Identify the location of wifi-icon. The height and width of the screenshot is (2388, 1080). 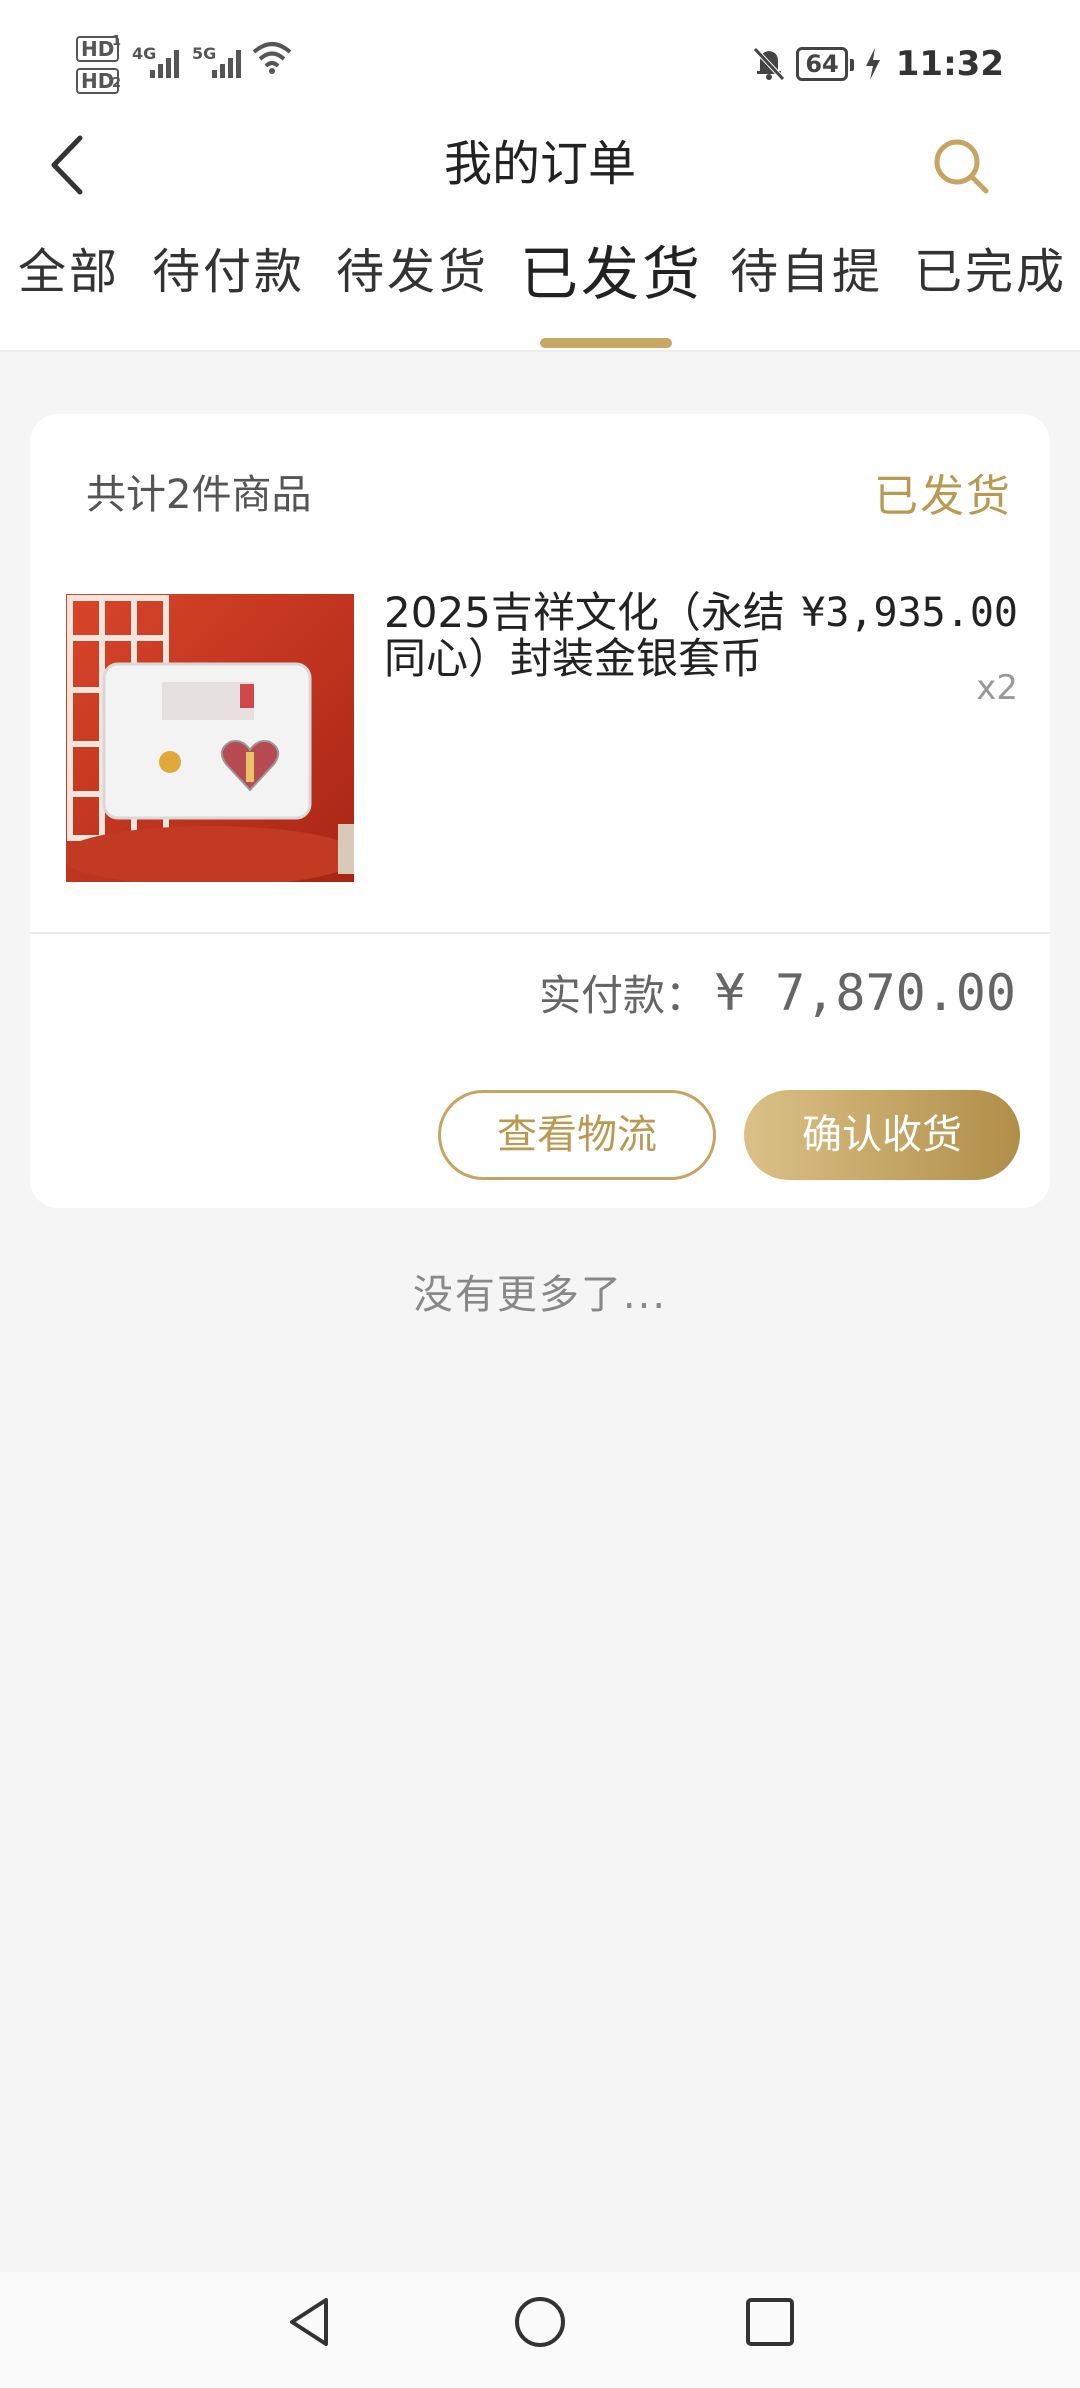
(272, 58).